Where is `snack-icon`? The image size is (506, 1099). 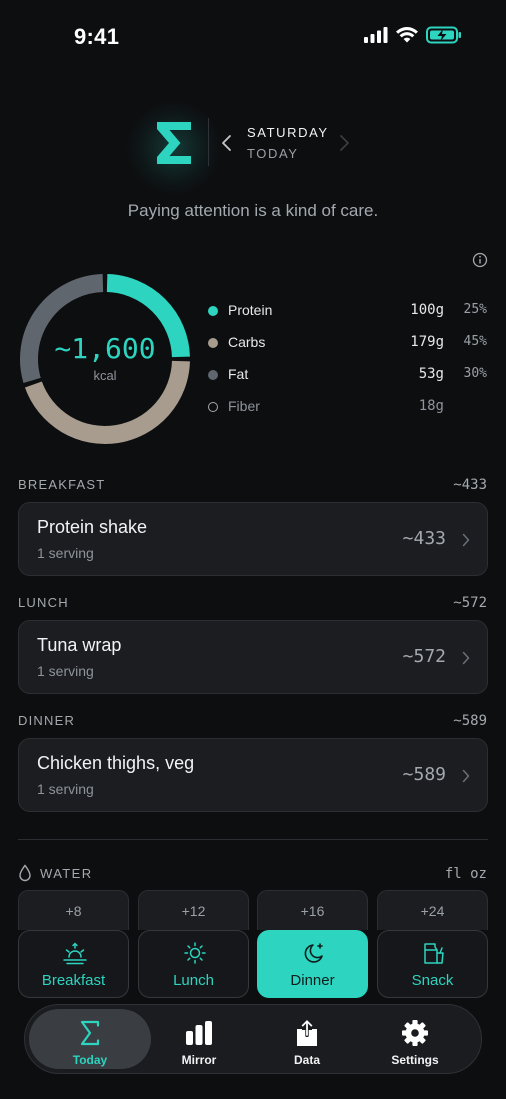
snack-icon is located at coordinates (434, 953).